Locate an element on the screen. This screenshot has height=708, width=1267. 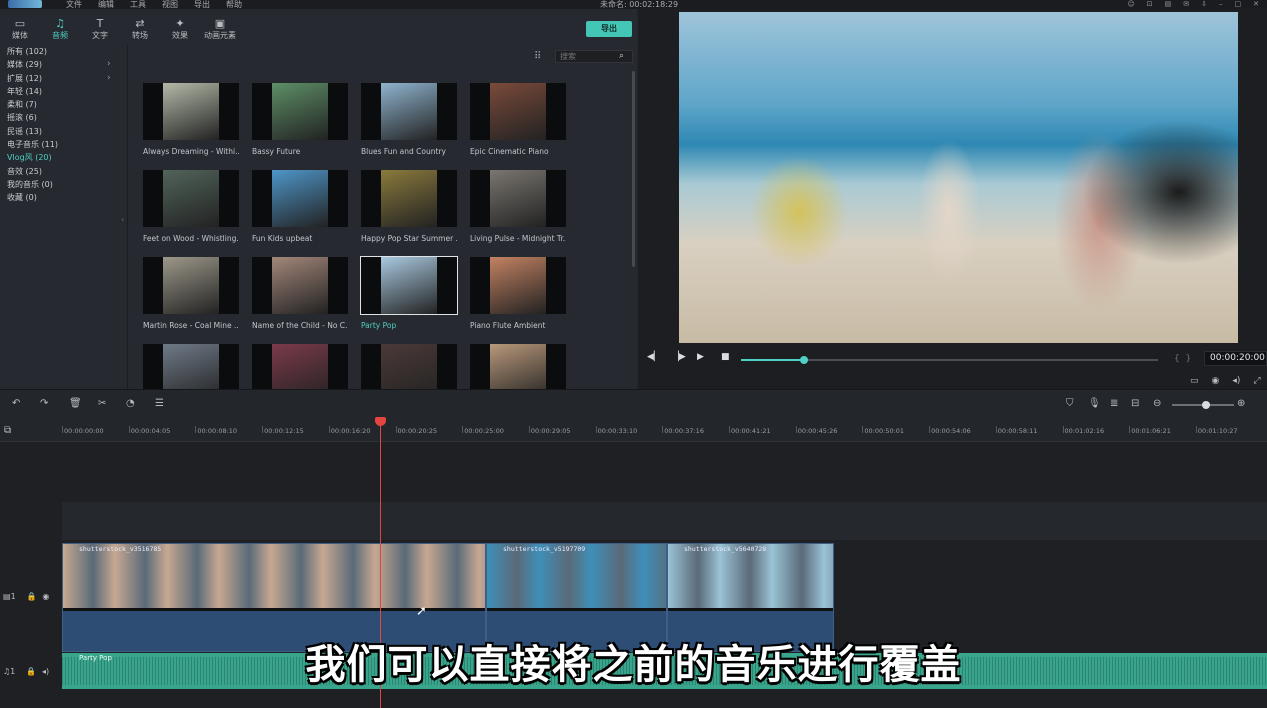
zoom-out-icon: ⊖ is located at coordinates (1157, 403).